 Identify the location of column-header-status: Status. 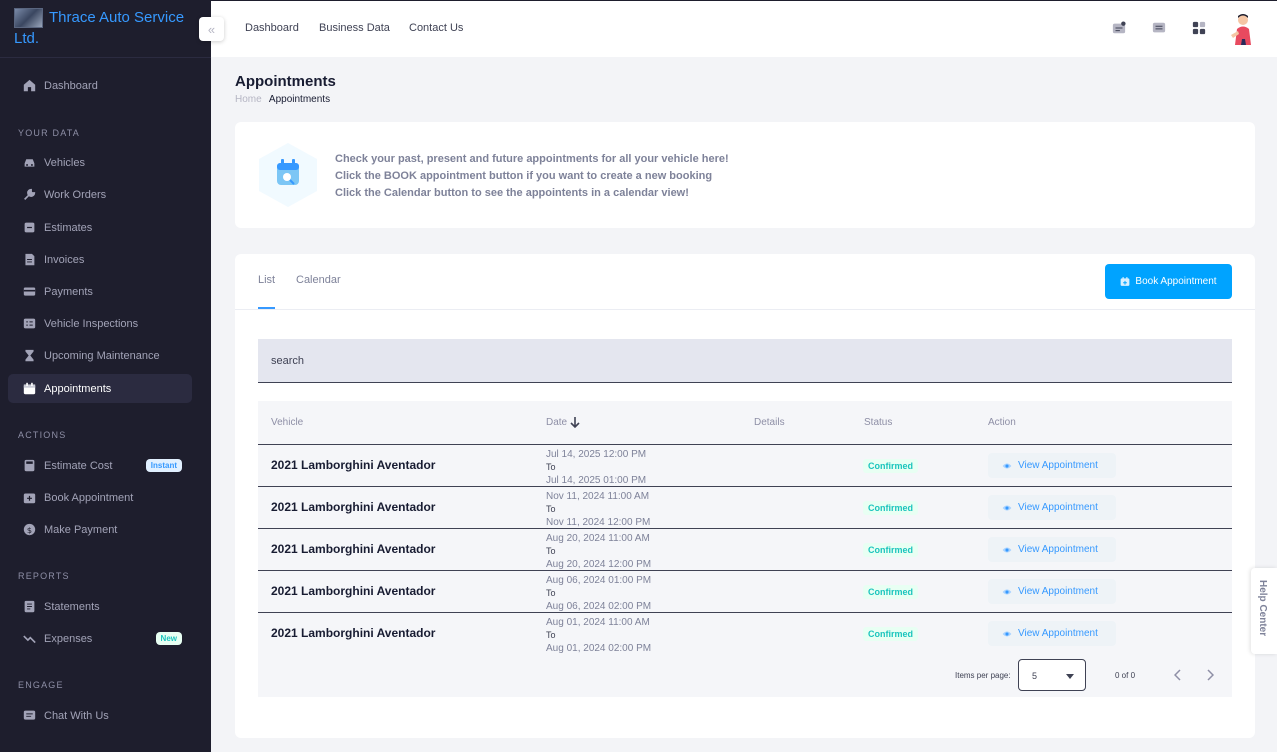
(878, 422).